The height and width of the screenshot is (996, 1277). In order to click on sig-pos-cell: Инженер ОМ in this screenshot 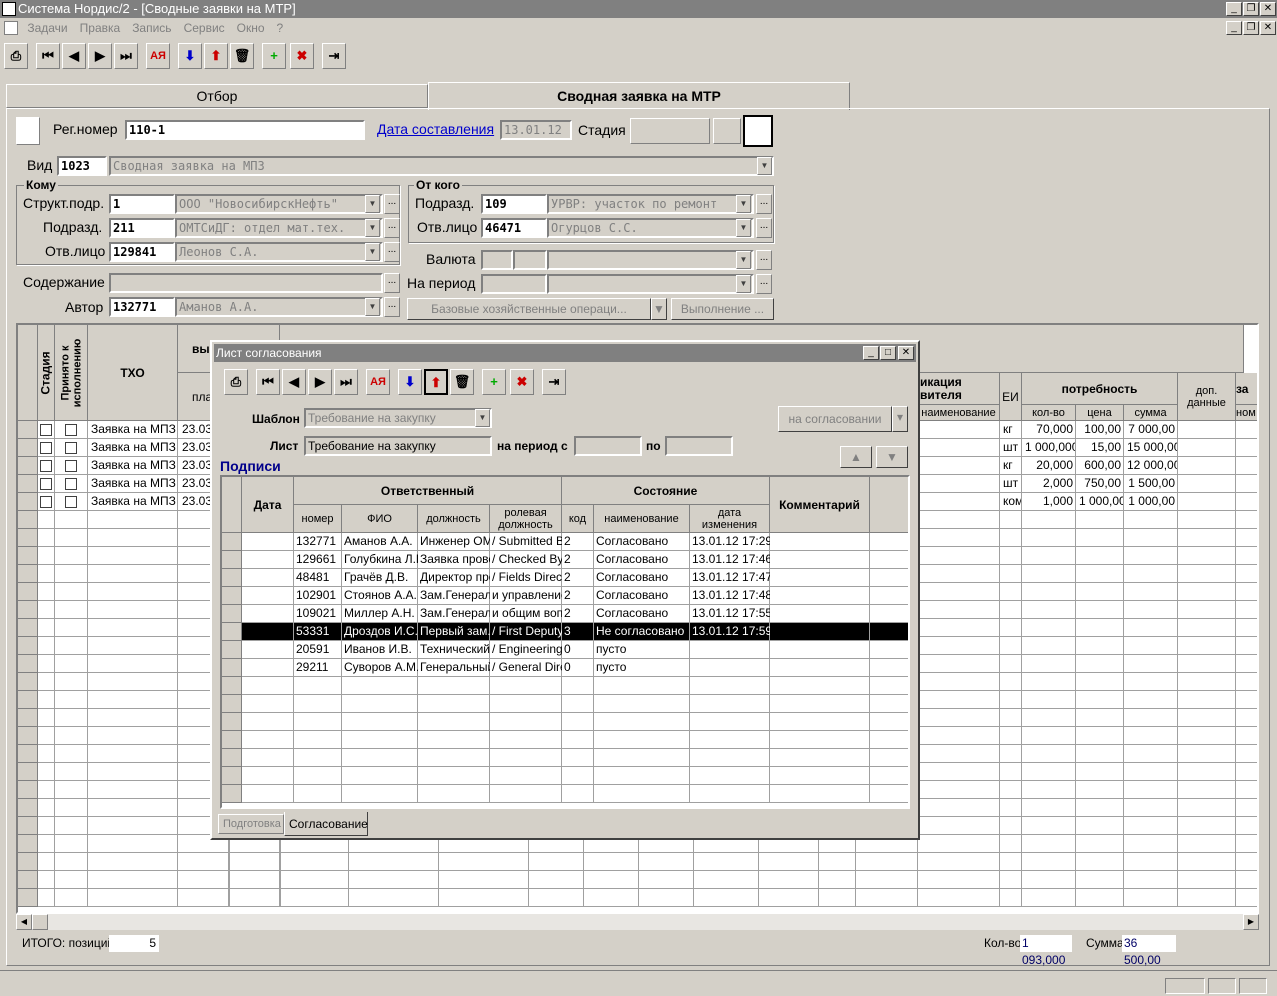, I will do `click(454, 542)`.